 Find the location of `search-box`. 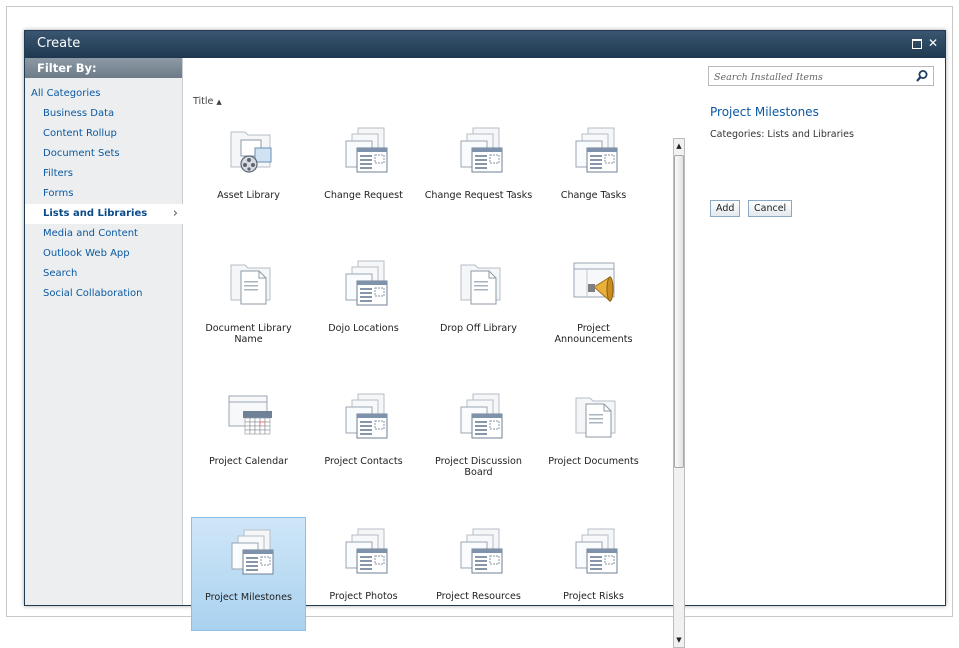

search-box is located at coordinates (821, 76).